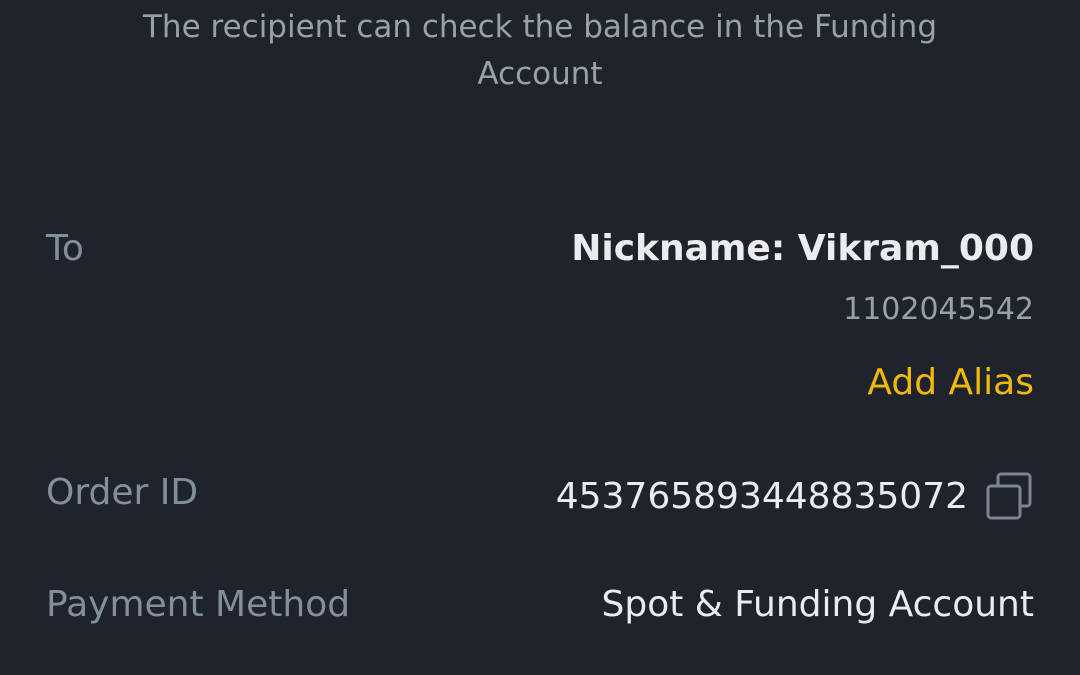  Describe the element at coordinates (802, 248) in the screenshot. I see `recipient-nickname: Nickname: Vikram_000` at that location.